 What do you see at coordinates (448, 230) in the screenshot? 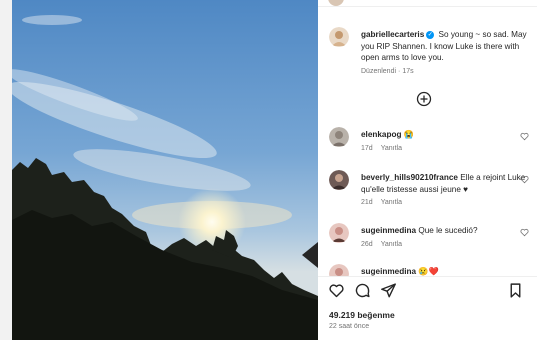
I see `comment-text: Que le sucedió?` at bounding box center [448, 230].